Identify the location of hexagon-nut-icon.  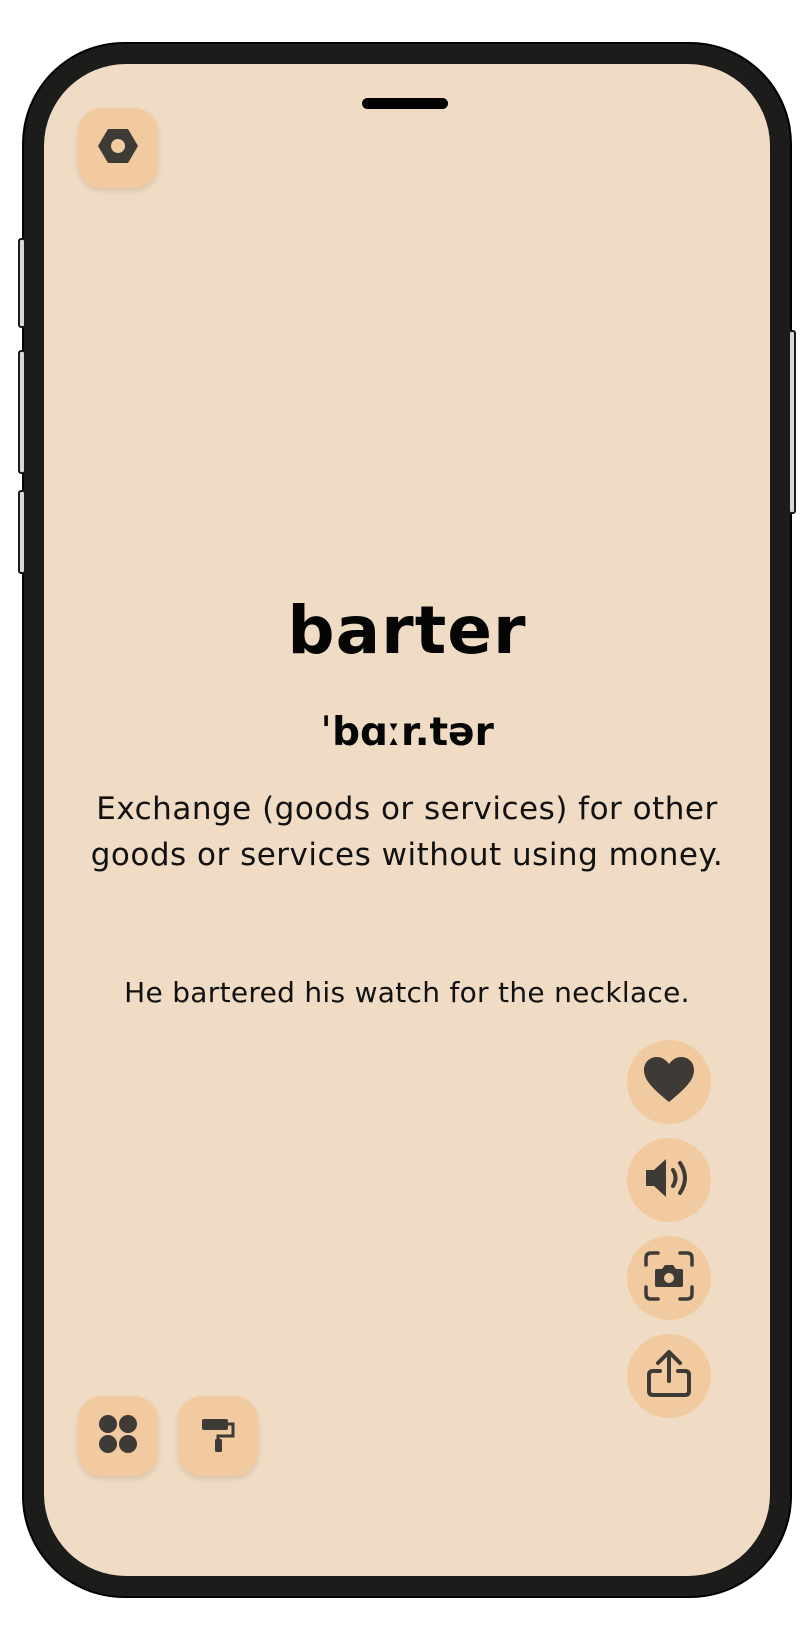
(118, 148).